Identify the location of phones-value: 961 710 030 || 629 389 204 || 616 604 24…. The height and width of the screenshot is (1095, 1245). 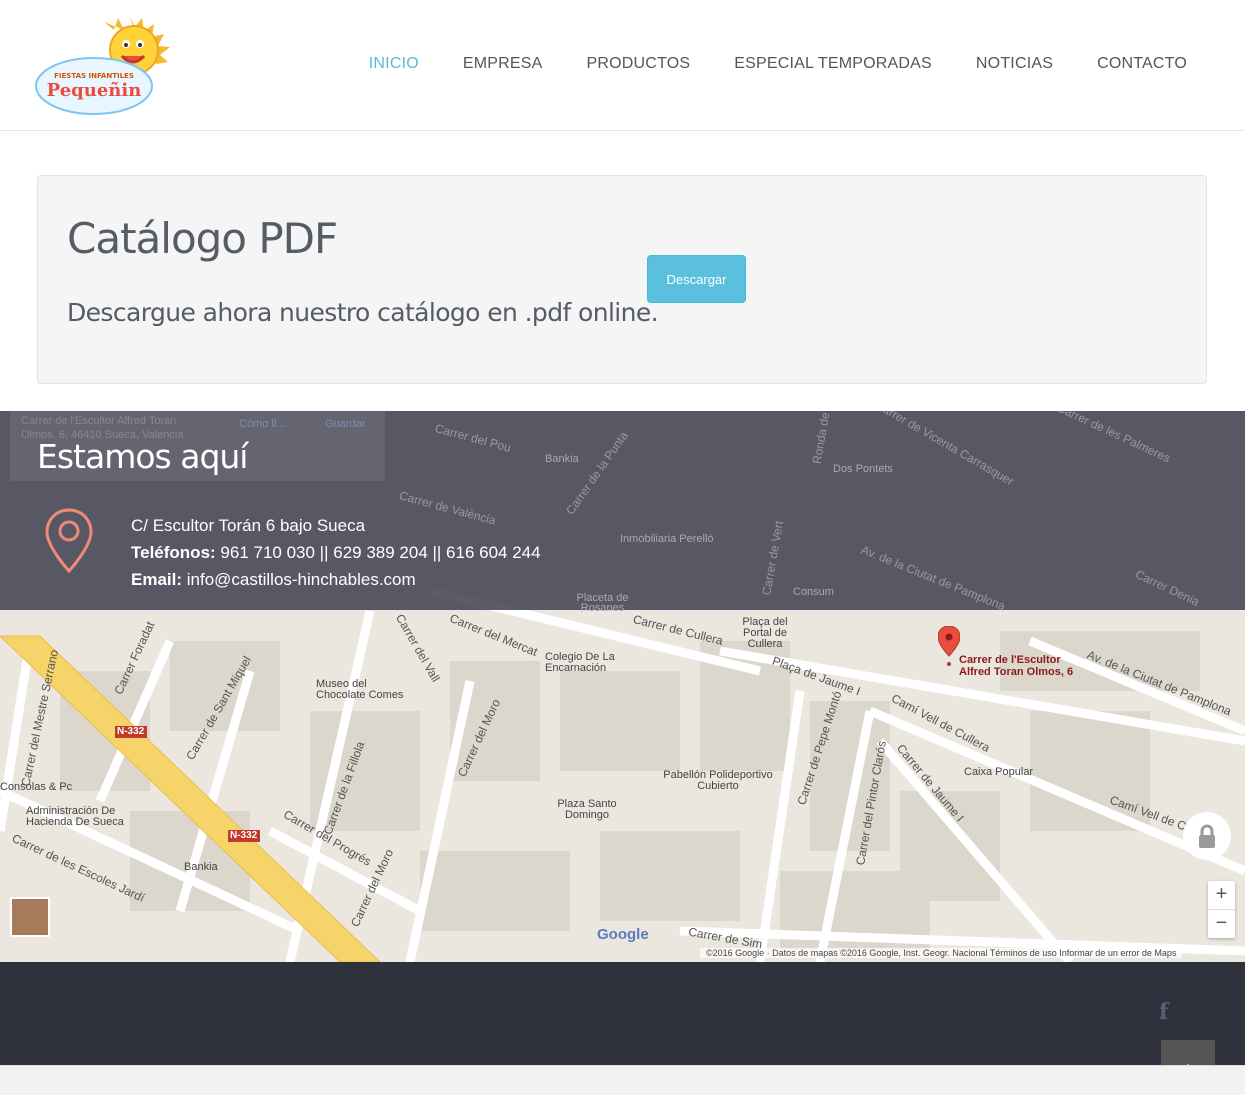
(380, 552).